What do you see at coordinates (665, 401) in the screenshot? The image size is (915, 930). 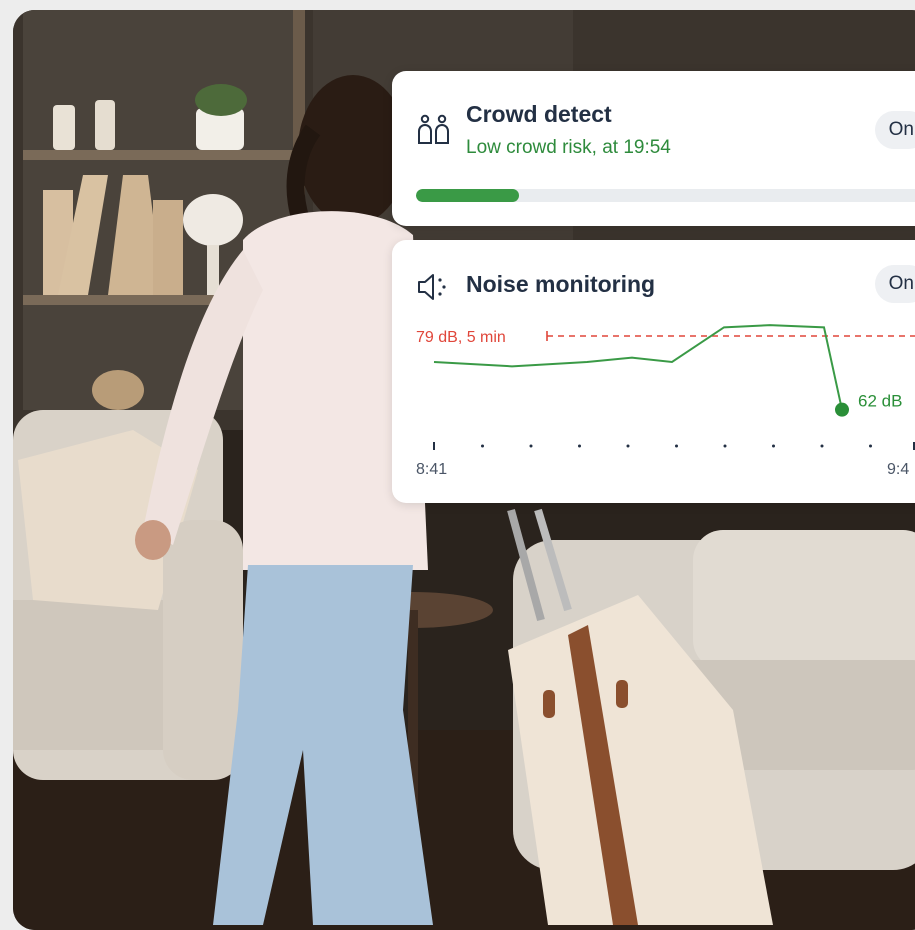 I see `noise-chart: 79 dB, 5 min 62 dB 8:41 9:4` at bounding box center [665, 401].